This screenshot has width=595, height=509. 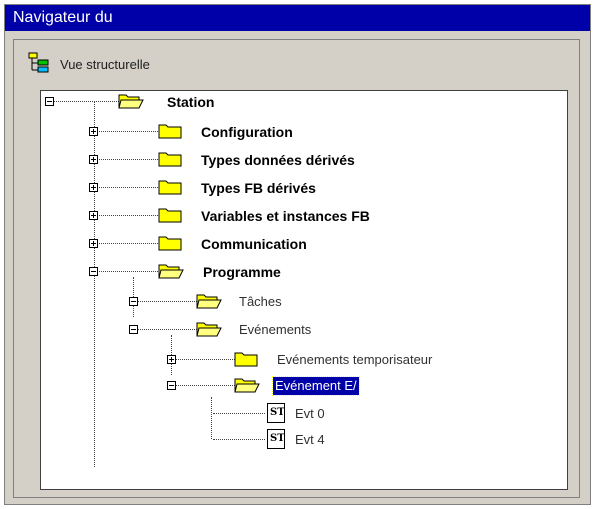 What do you see at coordinates (258, 188) in the screenshot?
I see `tree-node-derived-fb-types: Types FB dérivés` at bounding box center [258, 188].